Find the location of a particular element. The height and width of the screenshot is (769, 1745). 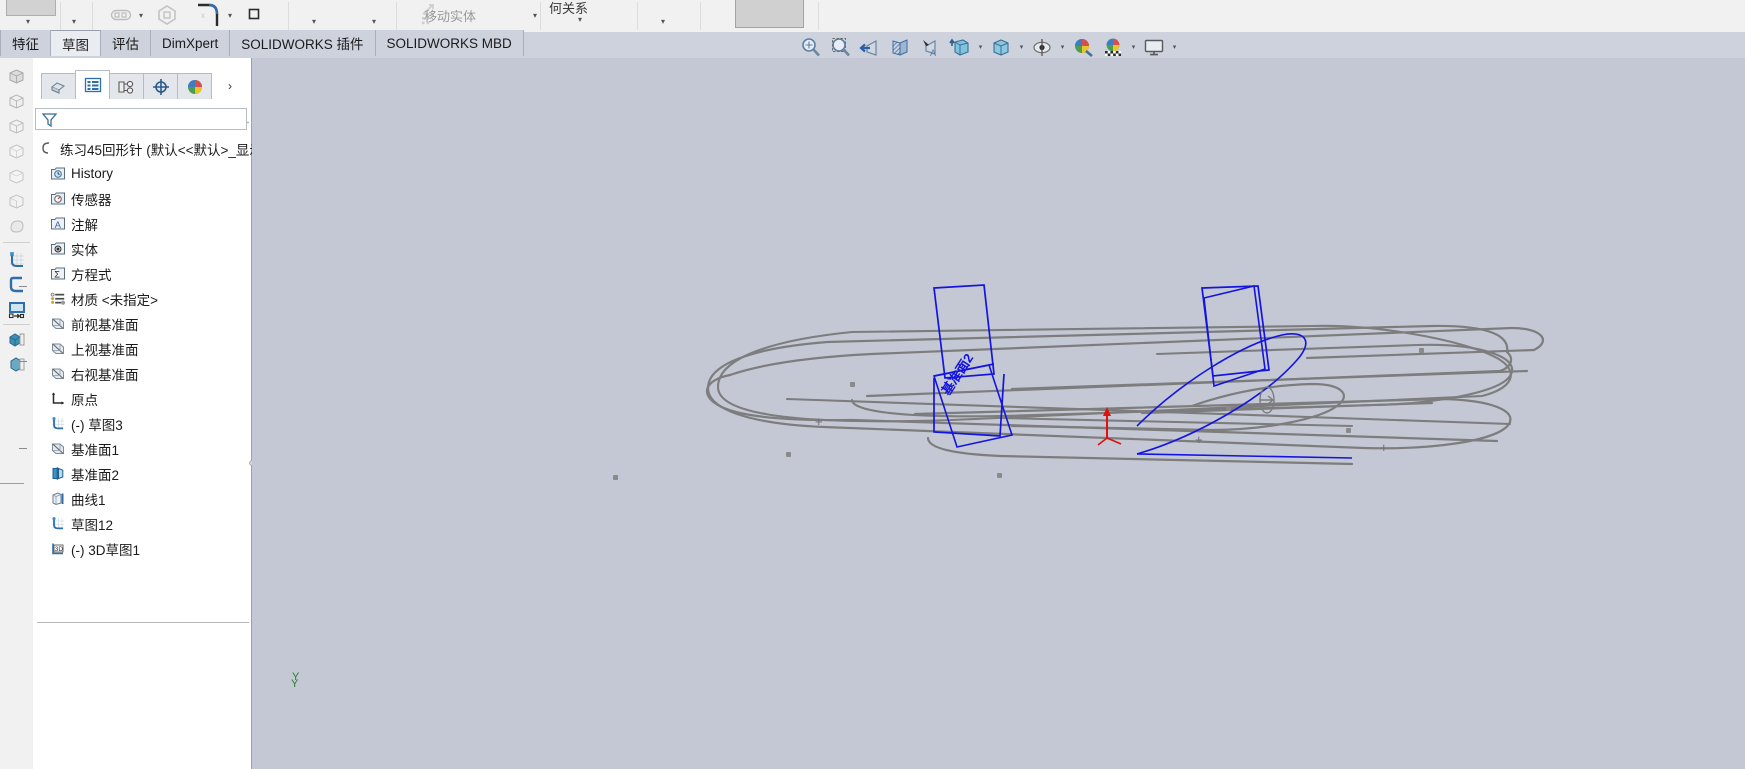

polygon-icon is located at coordinates (167, 15).